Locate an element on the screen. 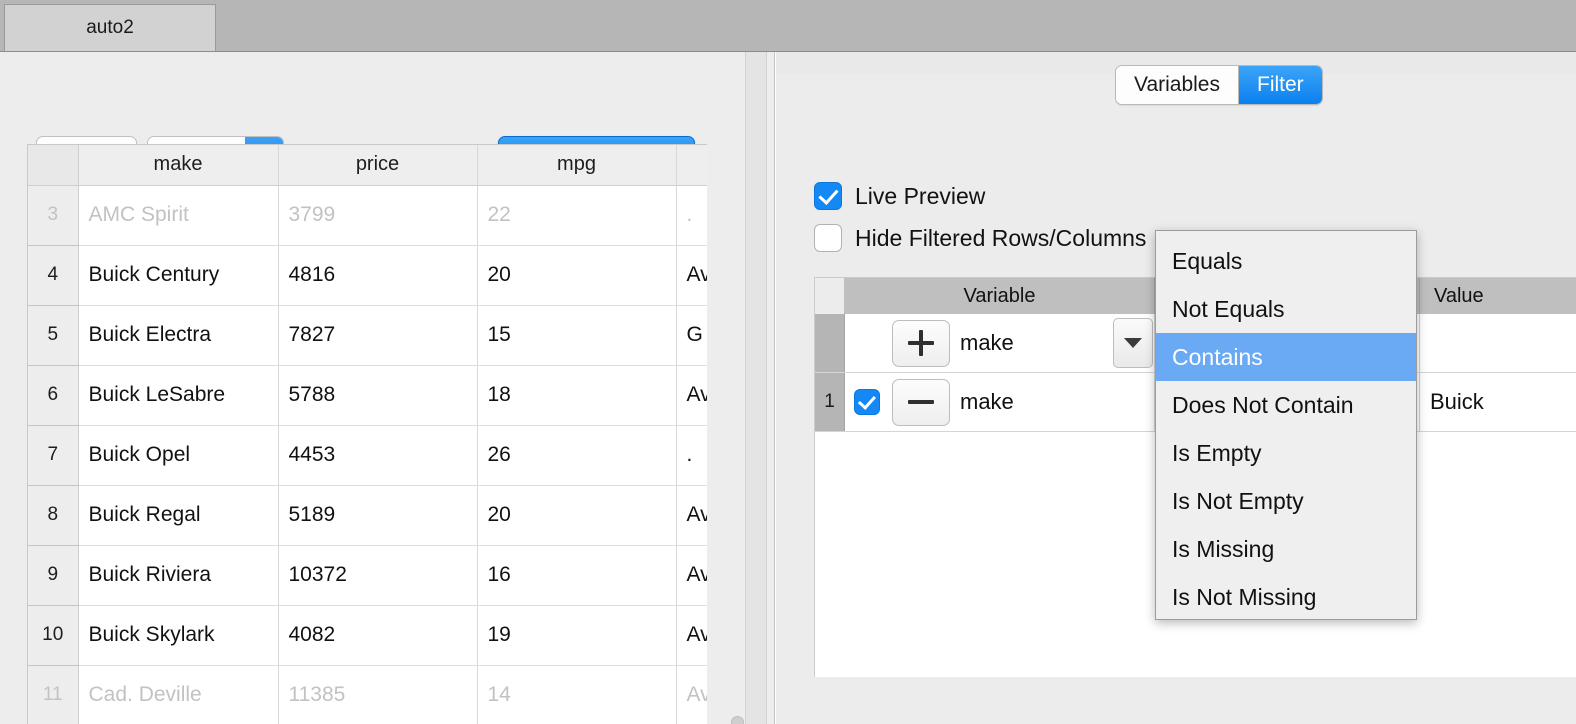 This screenshot has height=724, width=1576. table-row: 7 Buick Opel 4453 26. is located at coordinates (367, 455).